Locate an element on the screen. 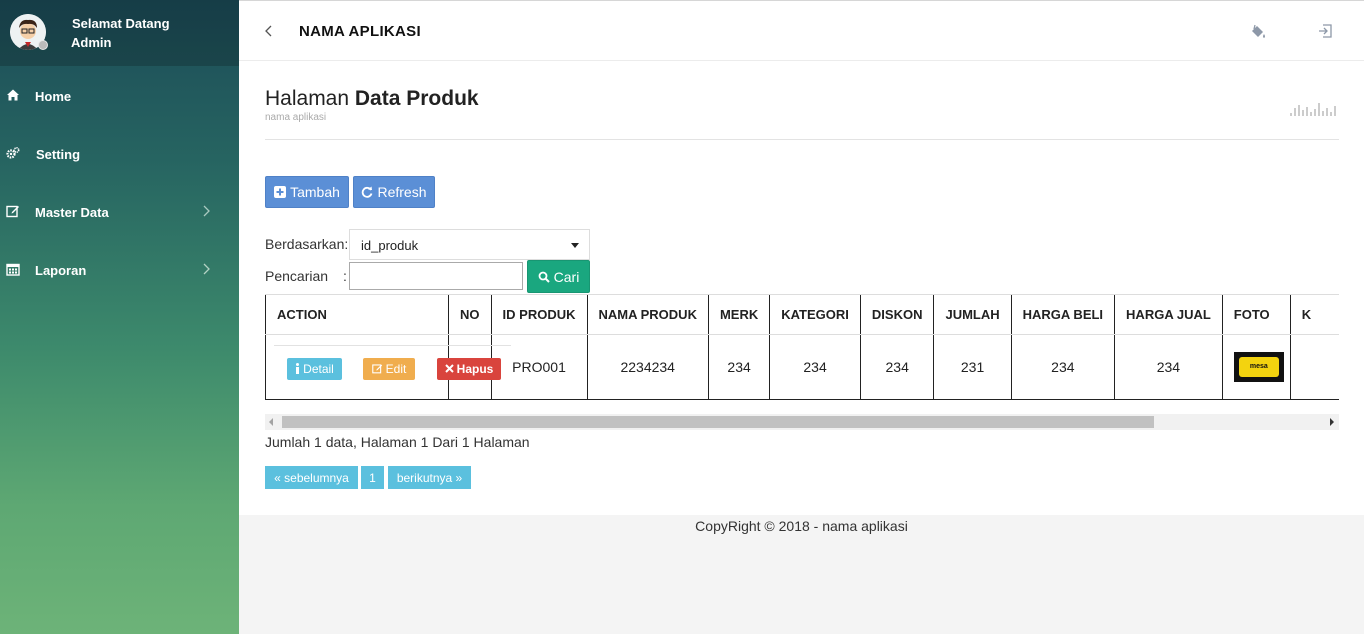 The image size is (1364, 634). sidebar-item-home: Home is located at coordinates (119, 96).